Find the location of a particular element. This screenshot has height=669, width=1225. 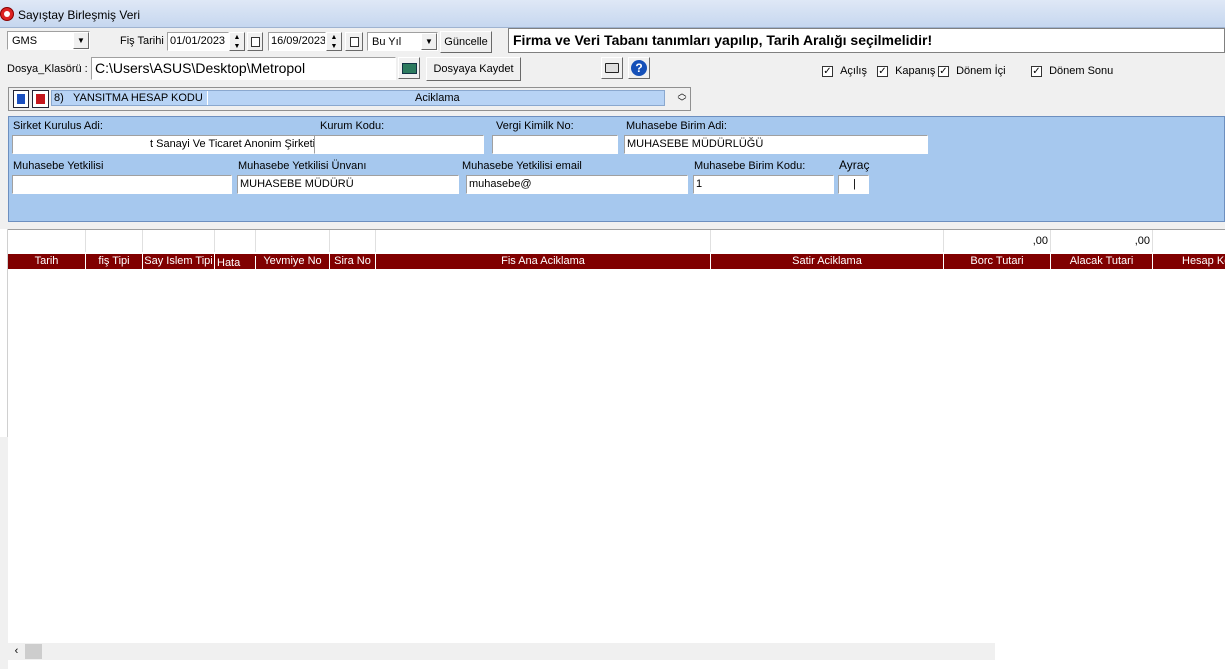

title-bar: Sayıştay Birleşmiş Veri is located at coordinates (612, 14).